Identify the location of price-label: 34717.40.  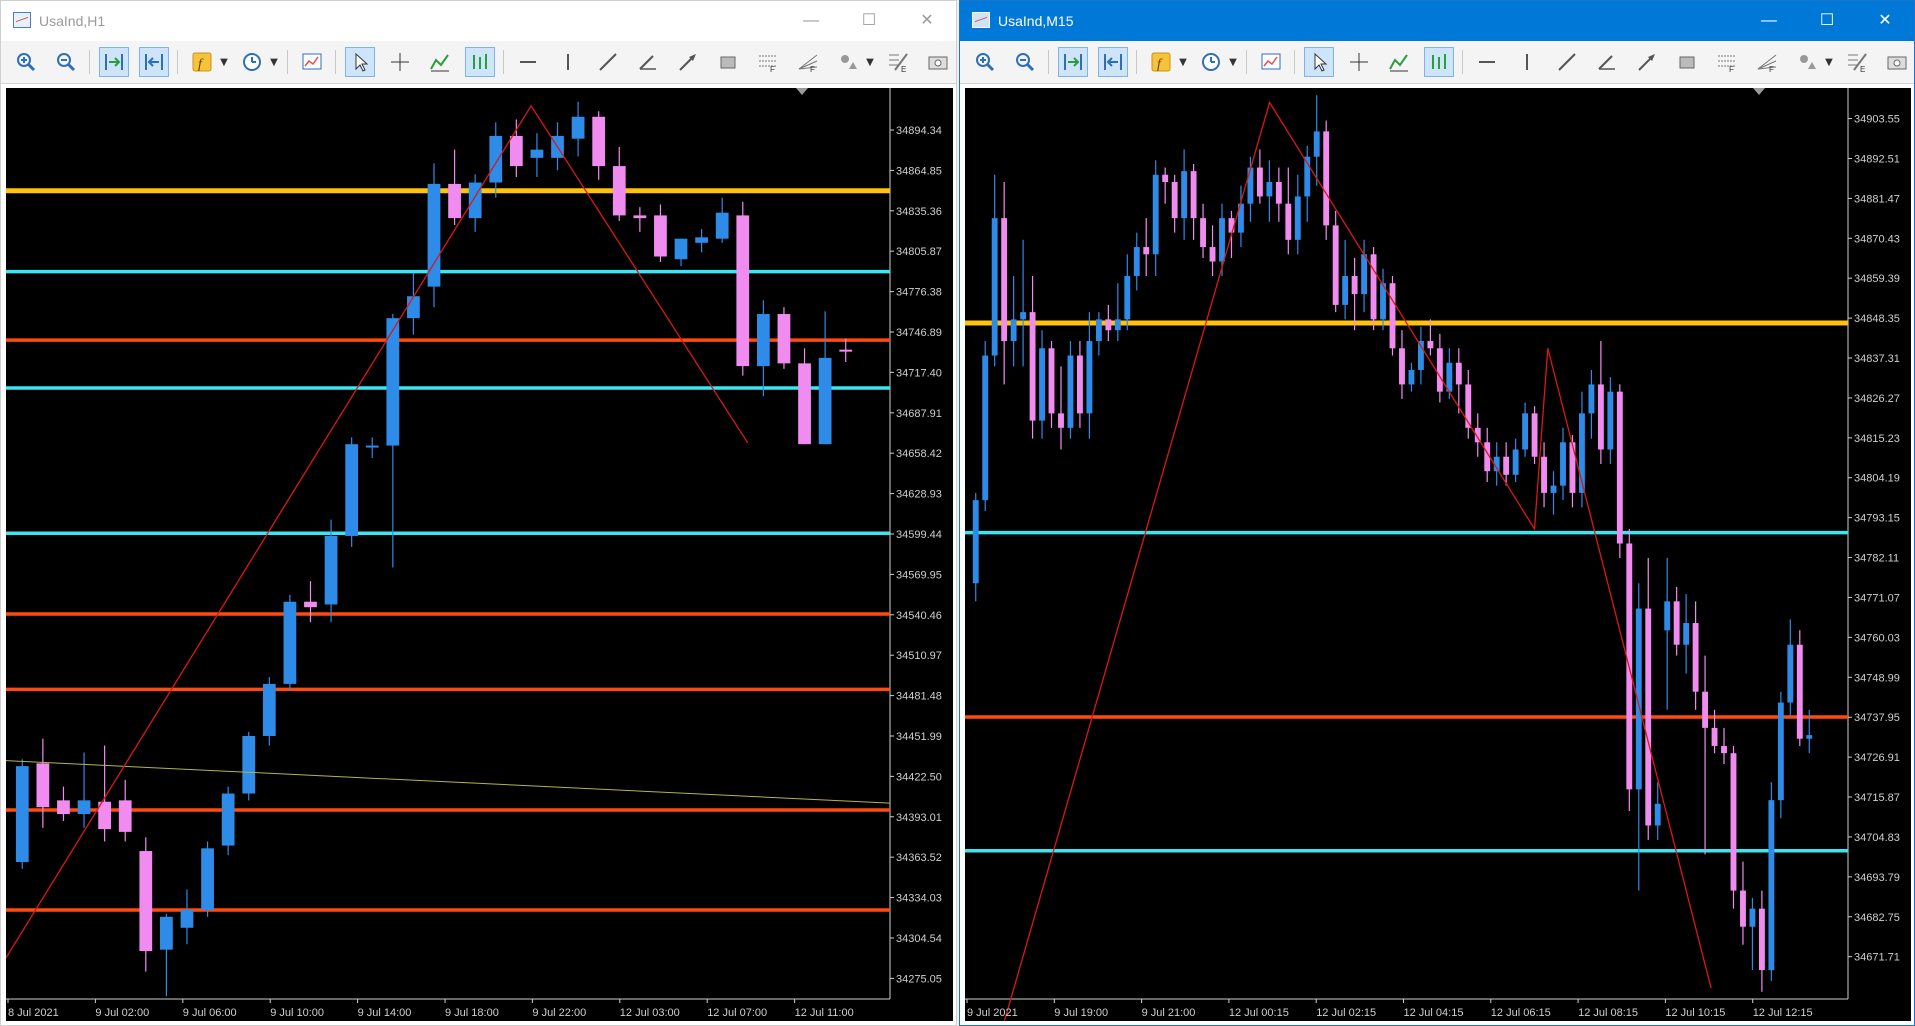
(919, 373).